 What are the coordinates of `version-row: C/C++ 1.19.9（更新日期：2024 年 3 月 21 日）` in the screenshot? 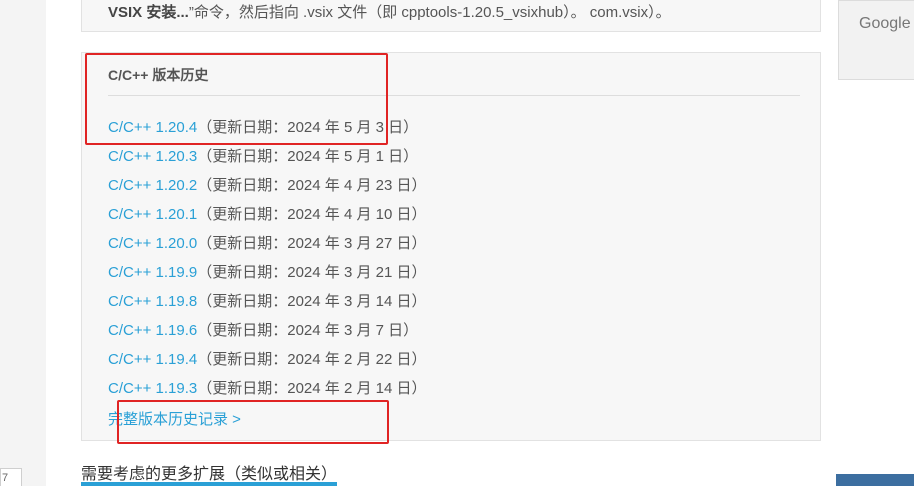 It's located at (267, 276).